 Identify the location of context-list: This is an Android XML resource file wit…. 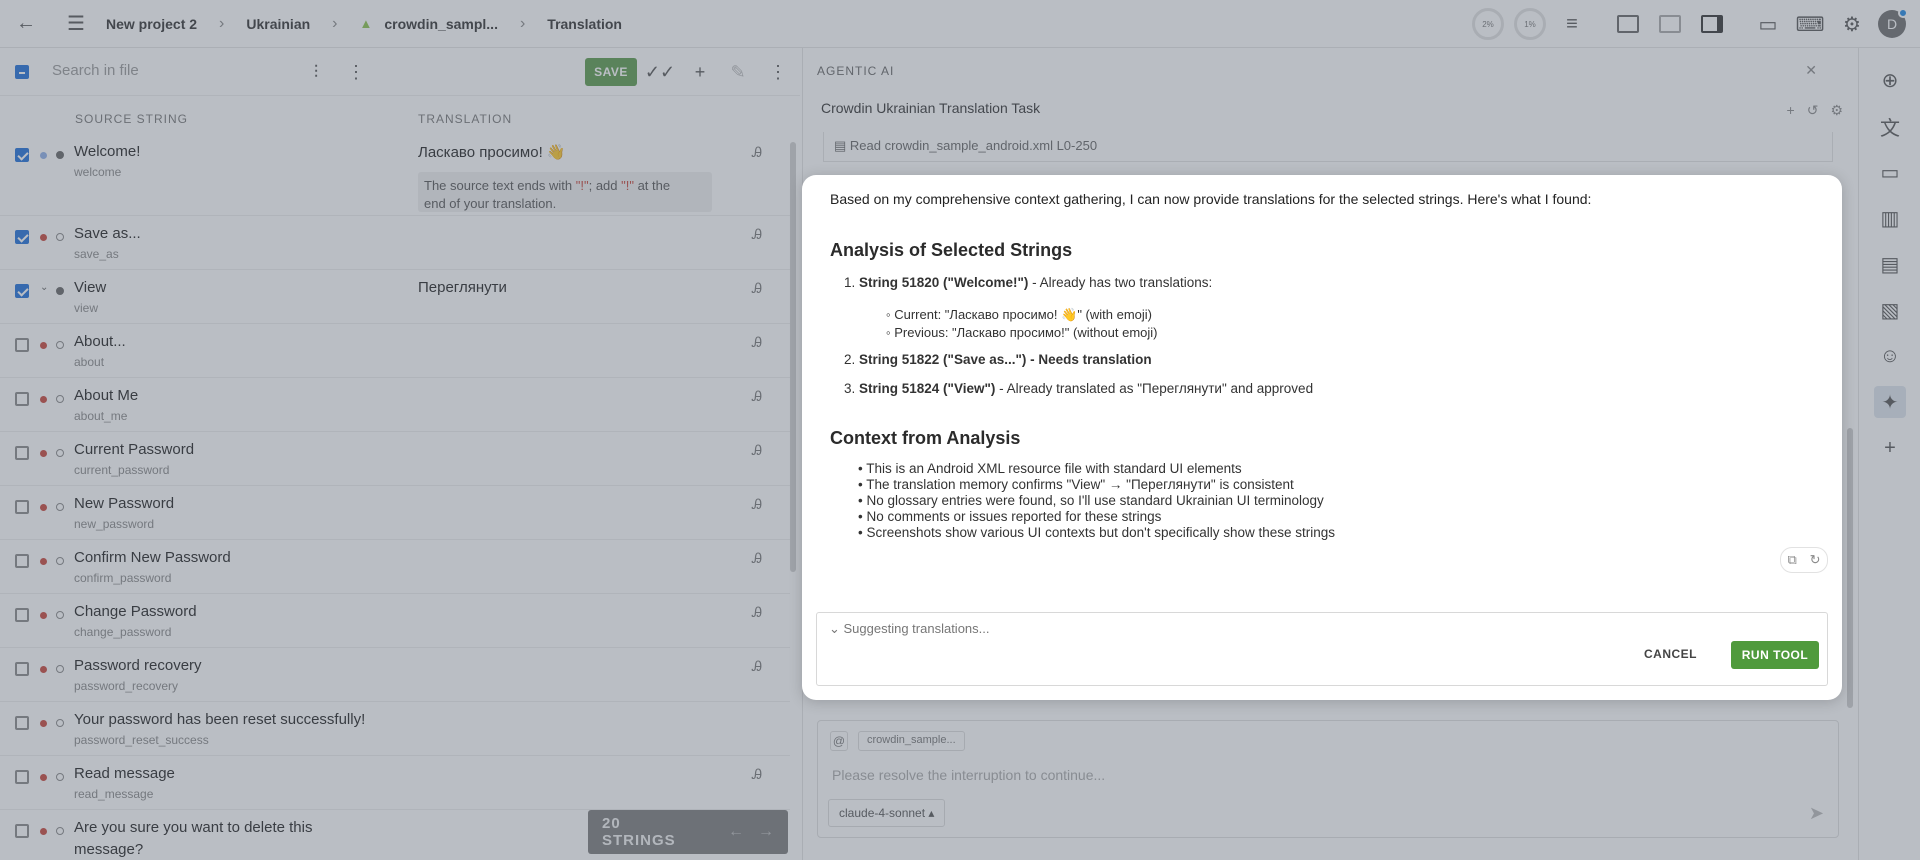
(1096, 501).